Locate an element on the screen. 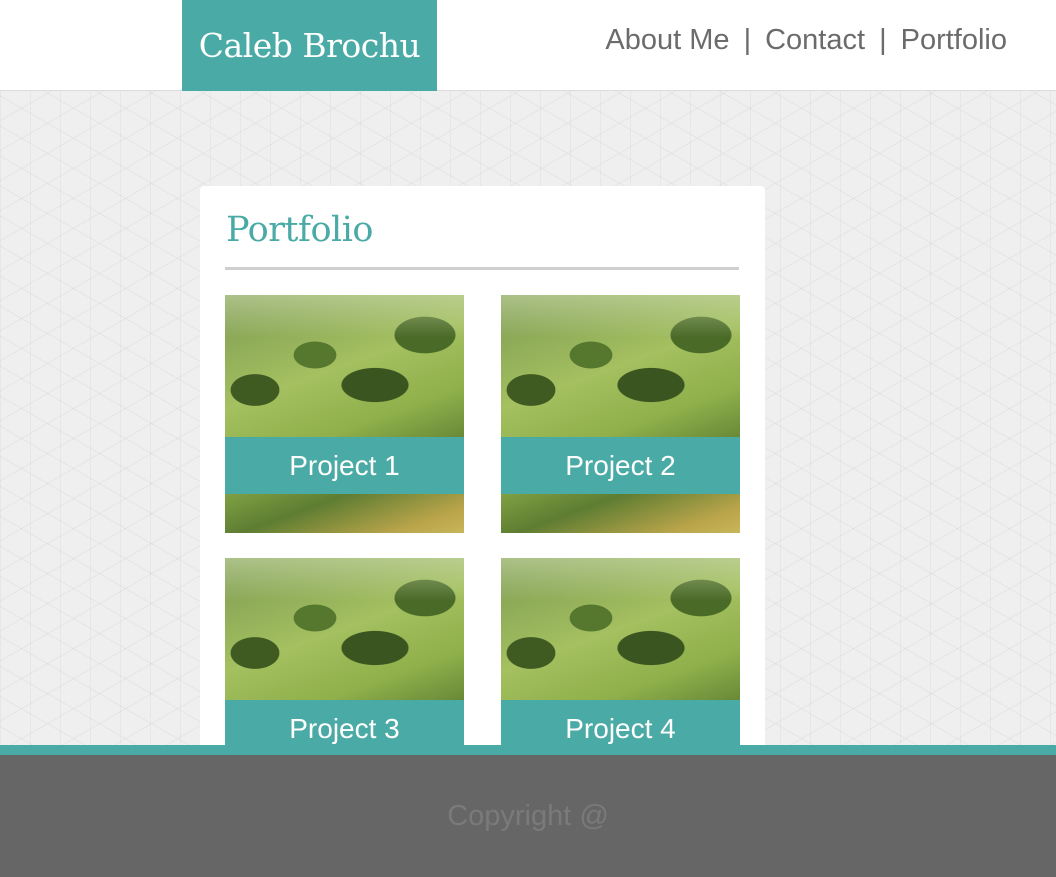  brand-logo: Caleb Brochu is located at coordinates (309, 45).